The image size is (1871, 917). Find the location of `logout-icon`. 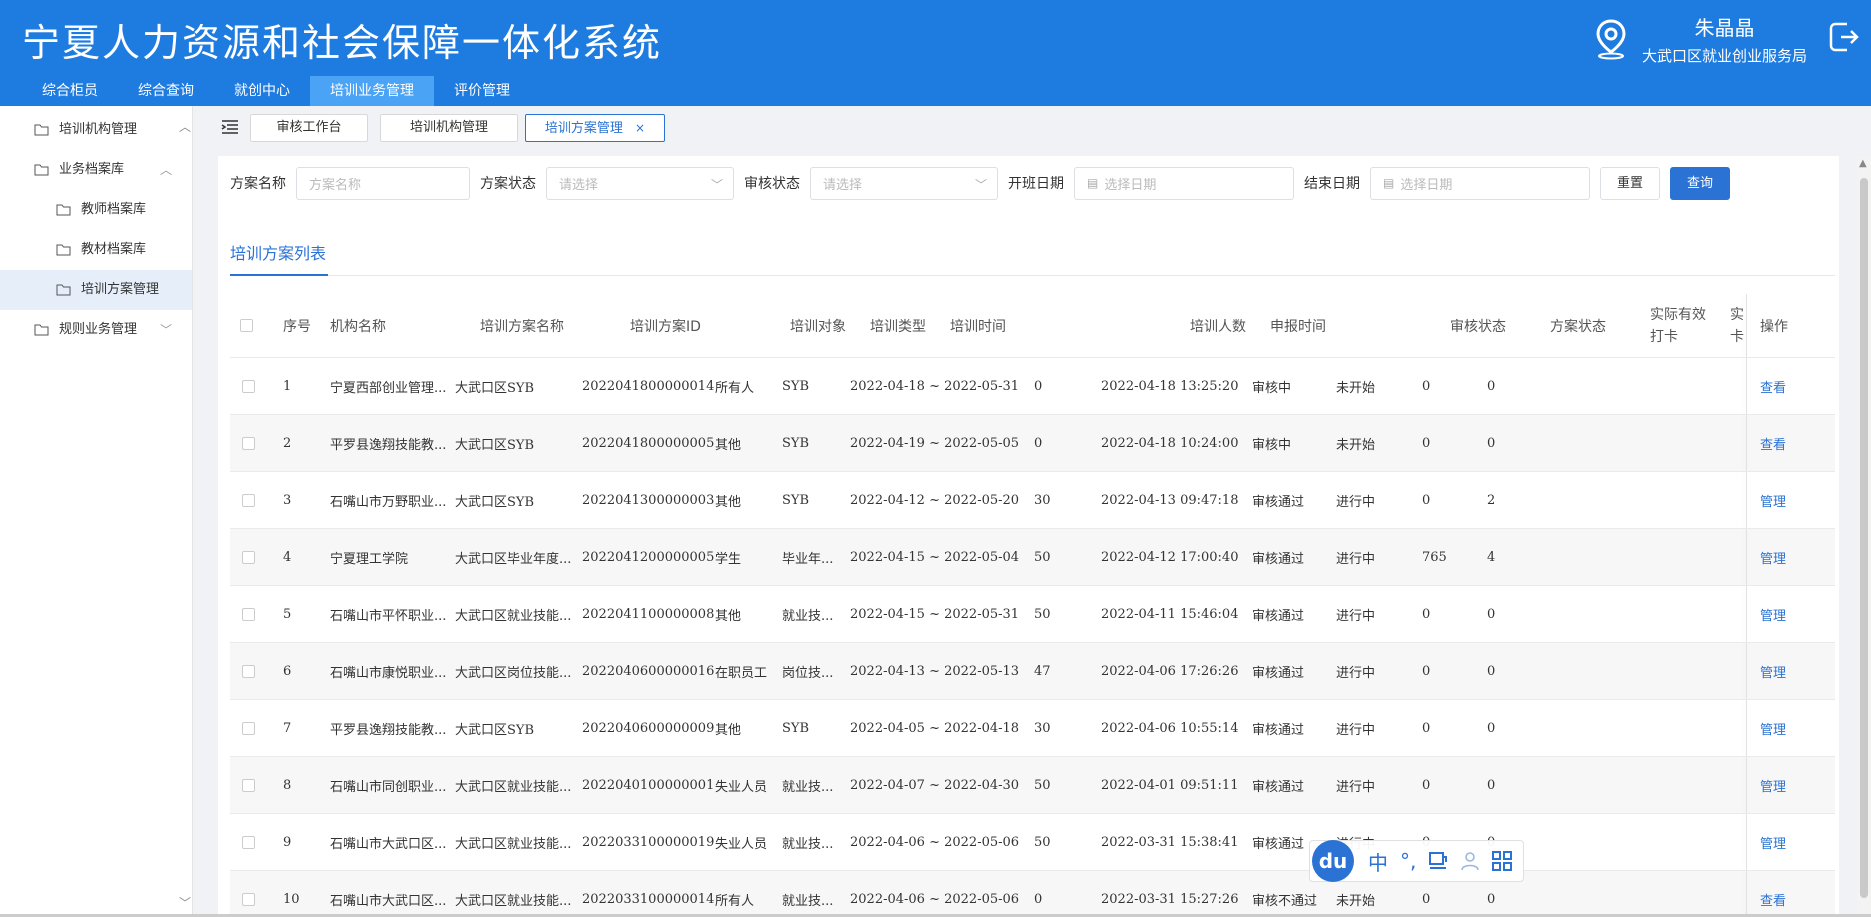

logout-icon is located at coordinates (1844, 37).